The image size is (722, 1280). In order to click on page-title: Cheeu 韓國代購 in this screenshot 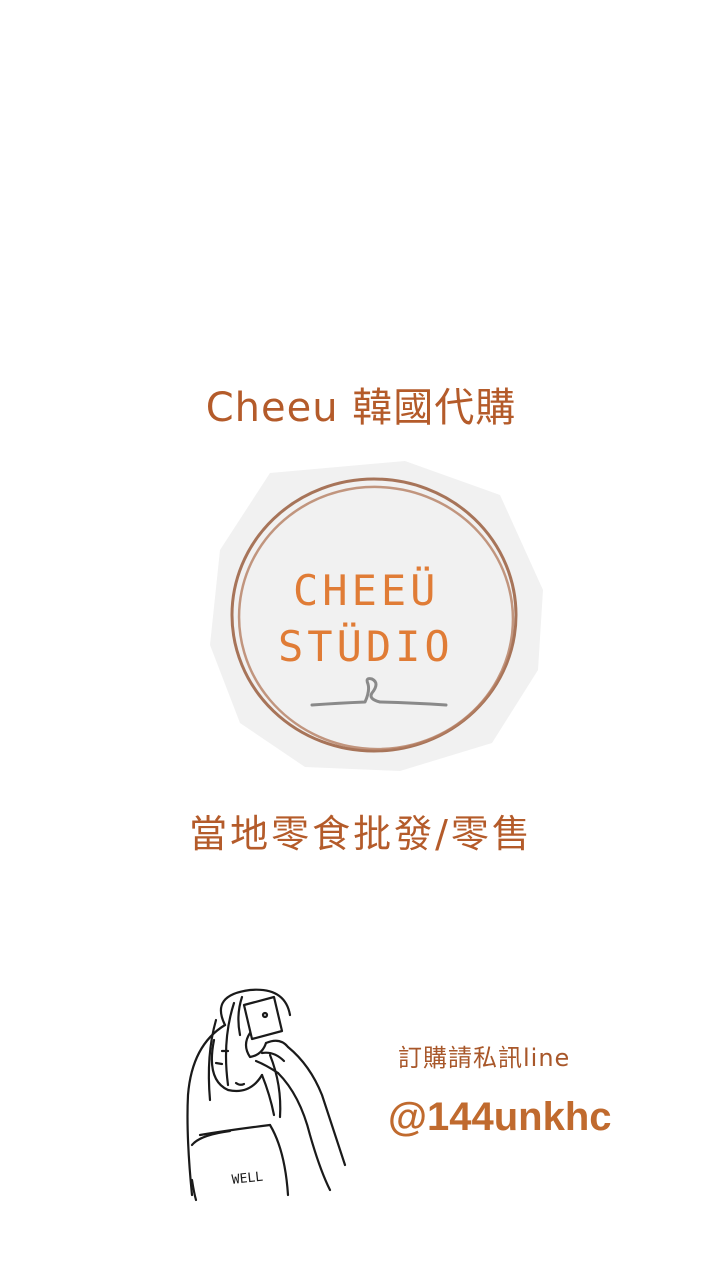, I will do `click(361, 408)`.